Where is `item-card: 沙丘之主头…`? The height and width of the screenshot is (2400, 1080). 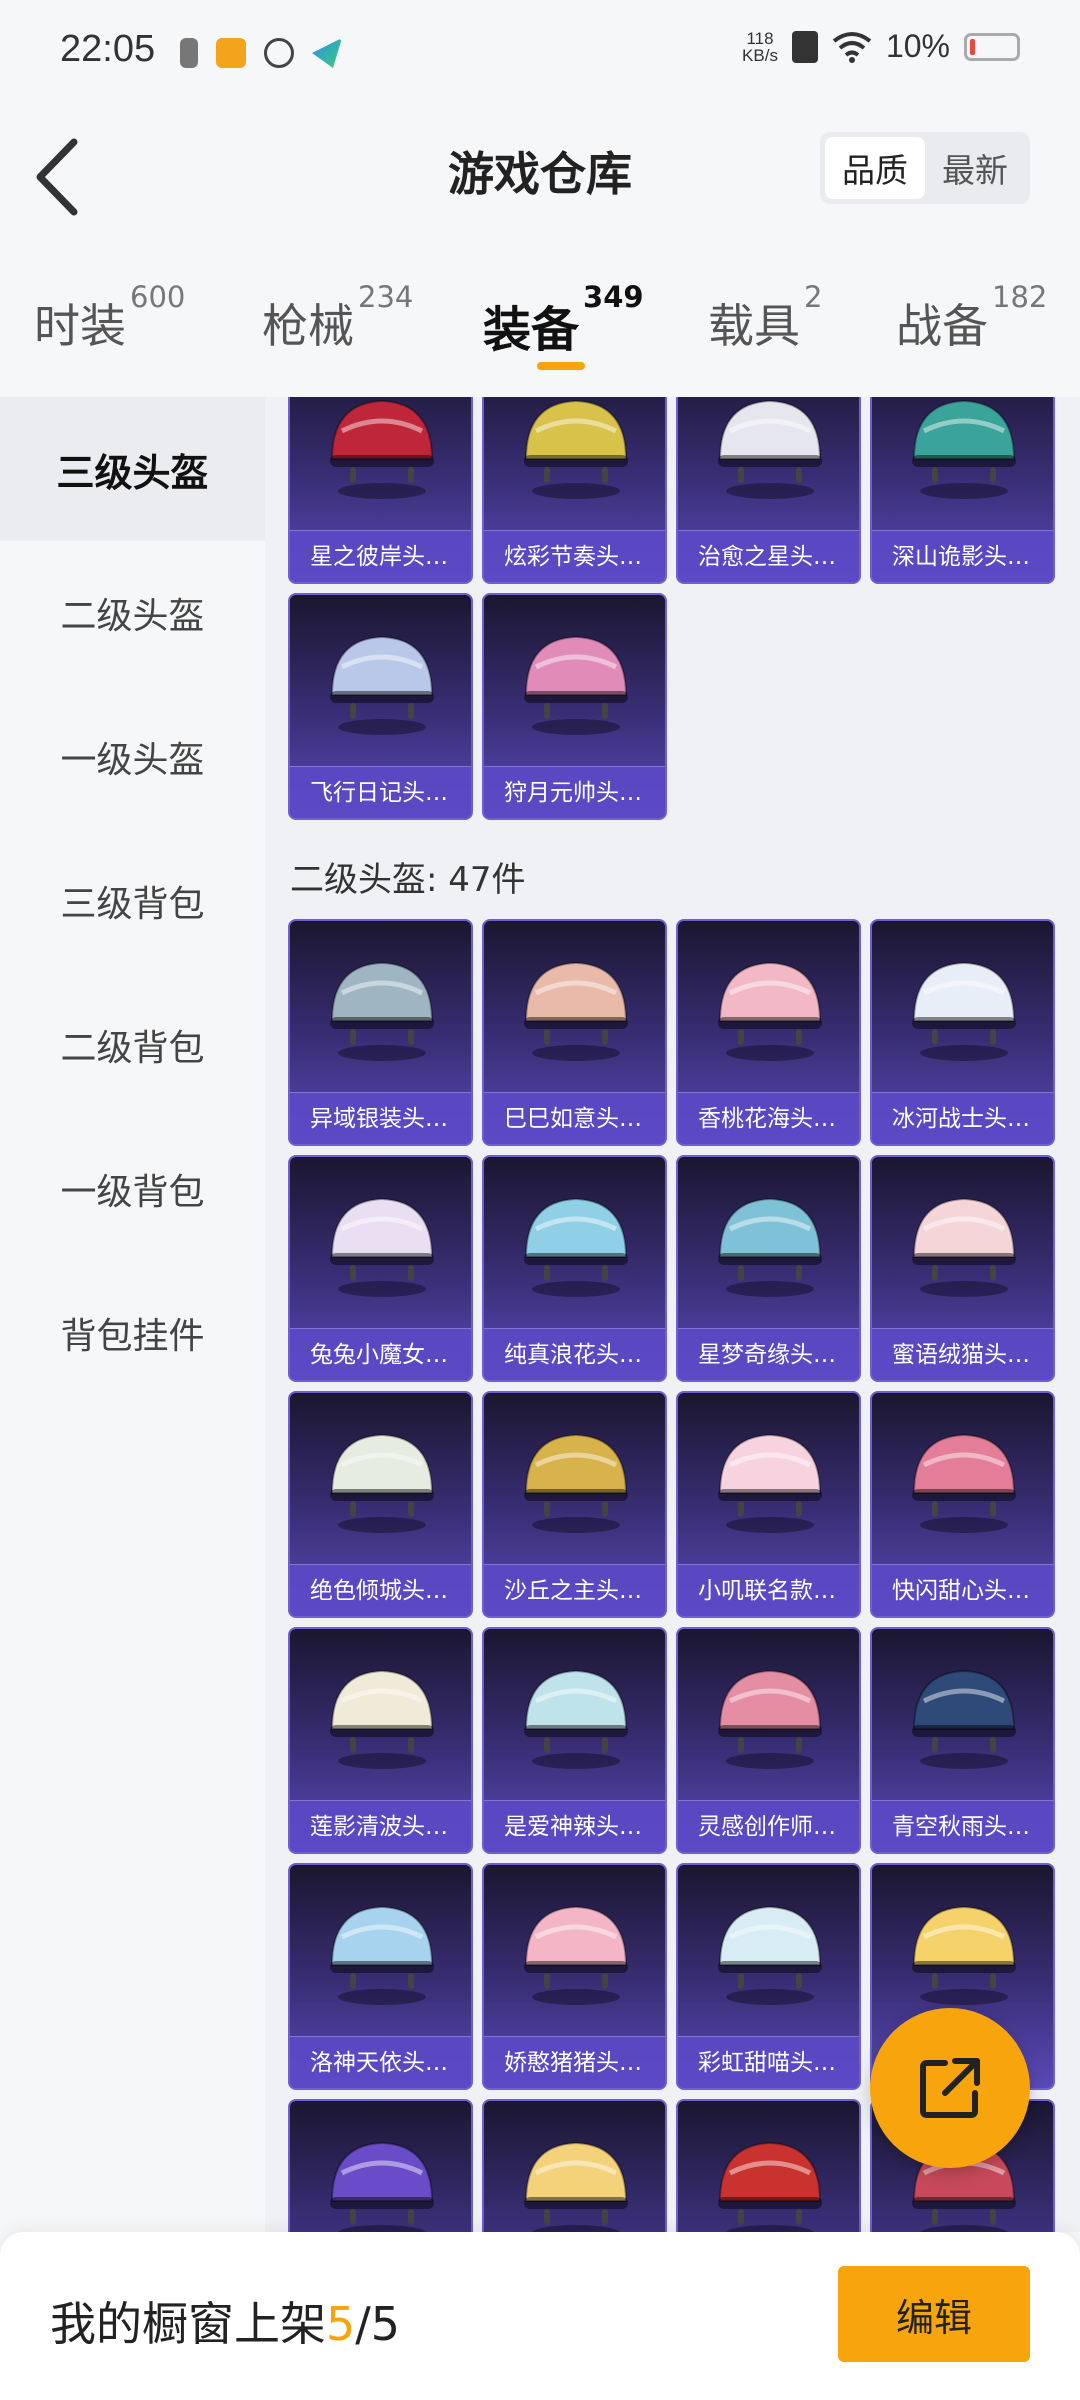
item-card: 沙丘之主头… is located at coordinates (574, 1504).